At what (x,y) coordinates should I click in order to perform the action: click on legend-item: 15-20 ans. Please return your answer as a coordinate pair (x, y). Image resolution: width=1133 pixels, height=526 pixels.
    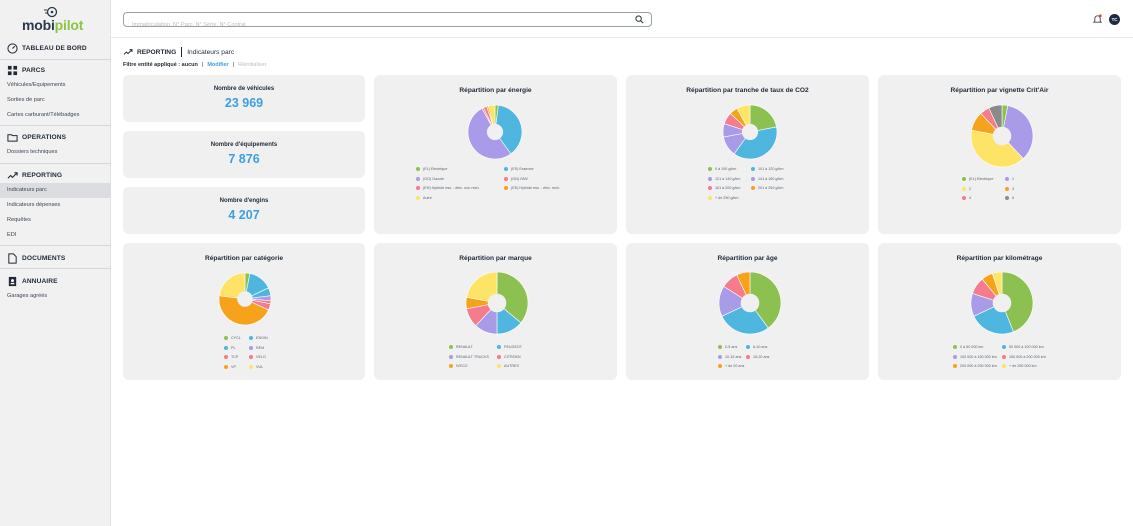
    Looking at the image, I should click on (757, 356).